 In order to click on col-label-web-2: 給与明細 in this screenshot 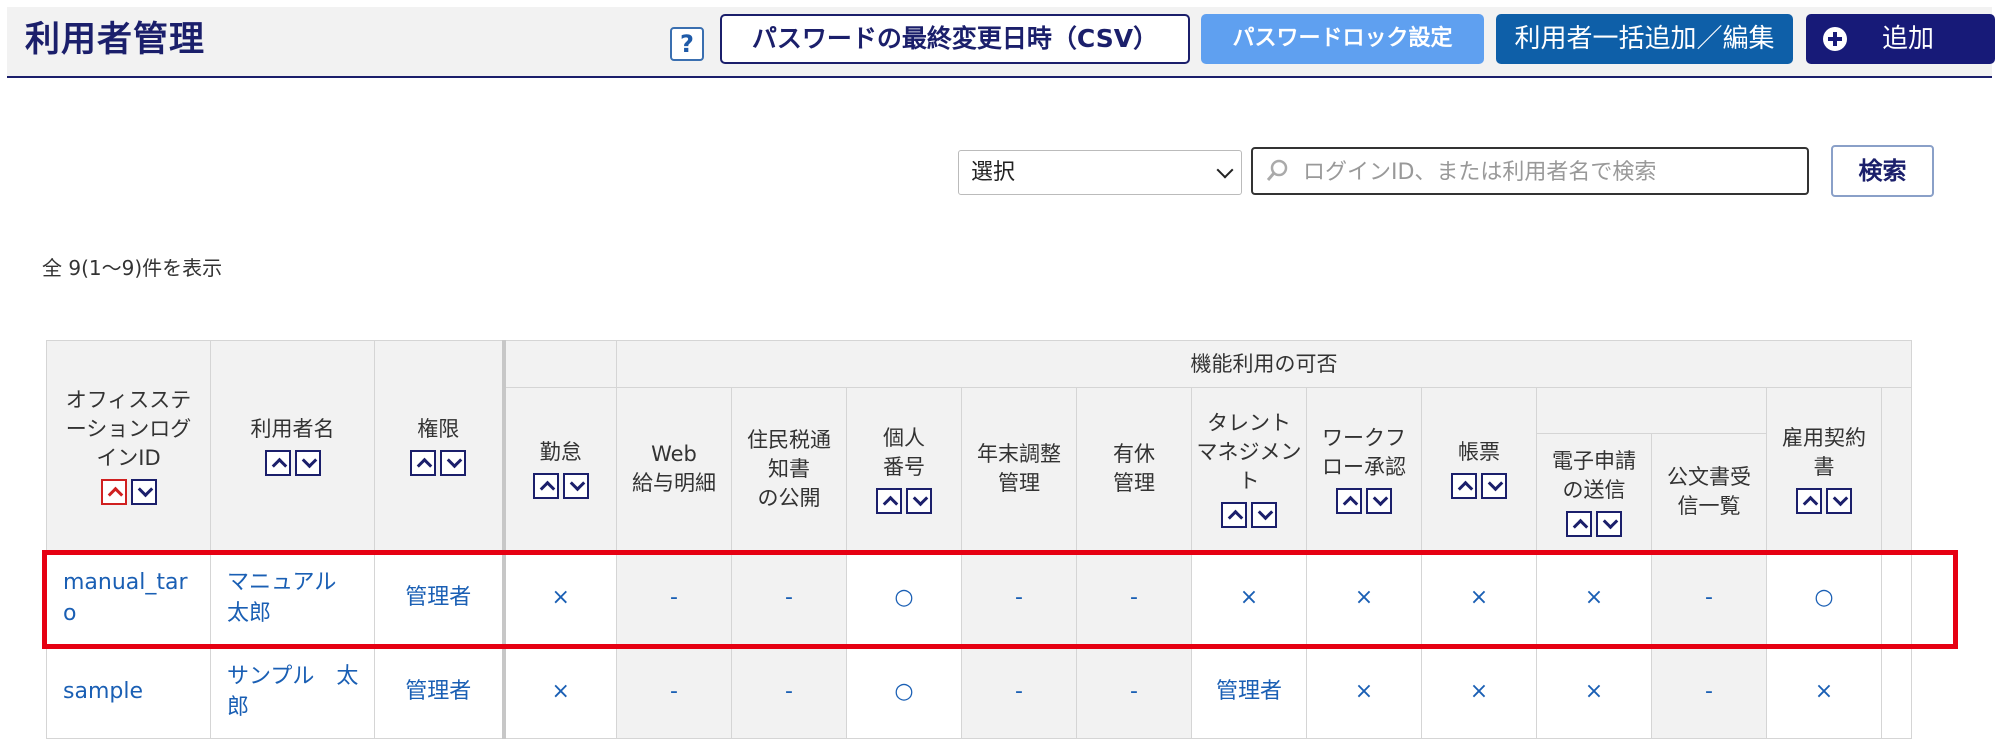, I will do `click(674, 483)`.